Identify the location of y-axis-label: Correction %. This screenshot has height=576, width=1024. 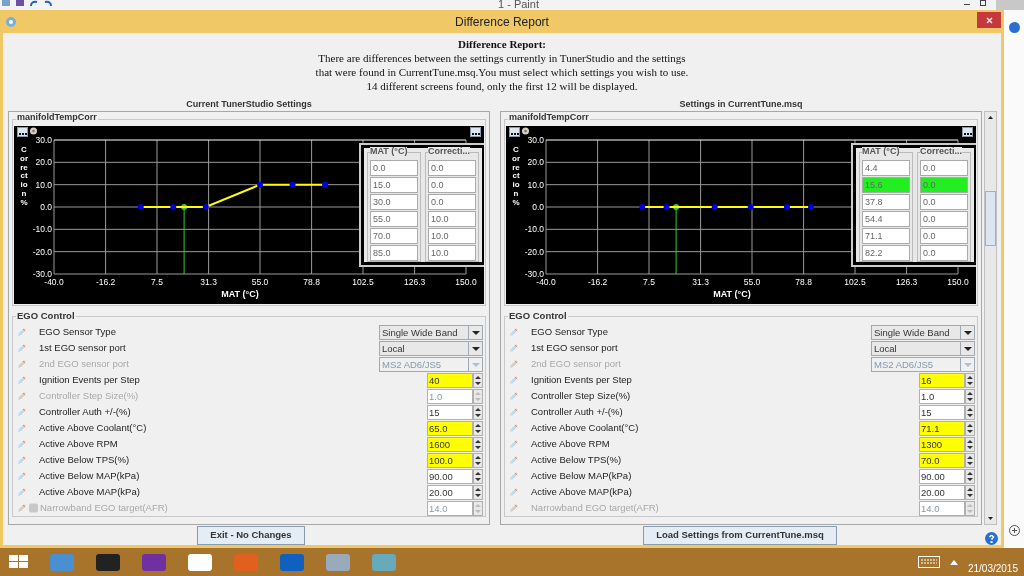
(24, 177).